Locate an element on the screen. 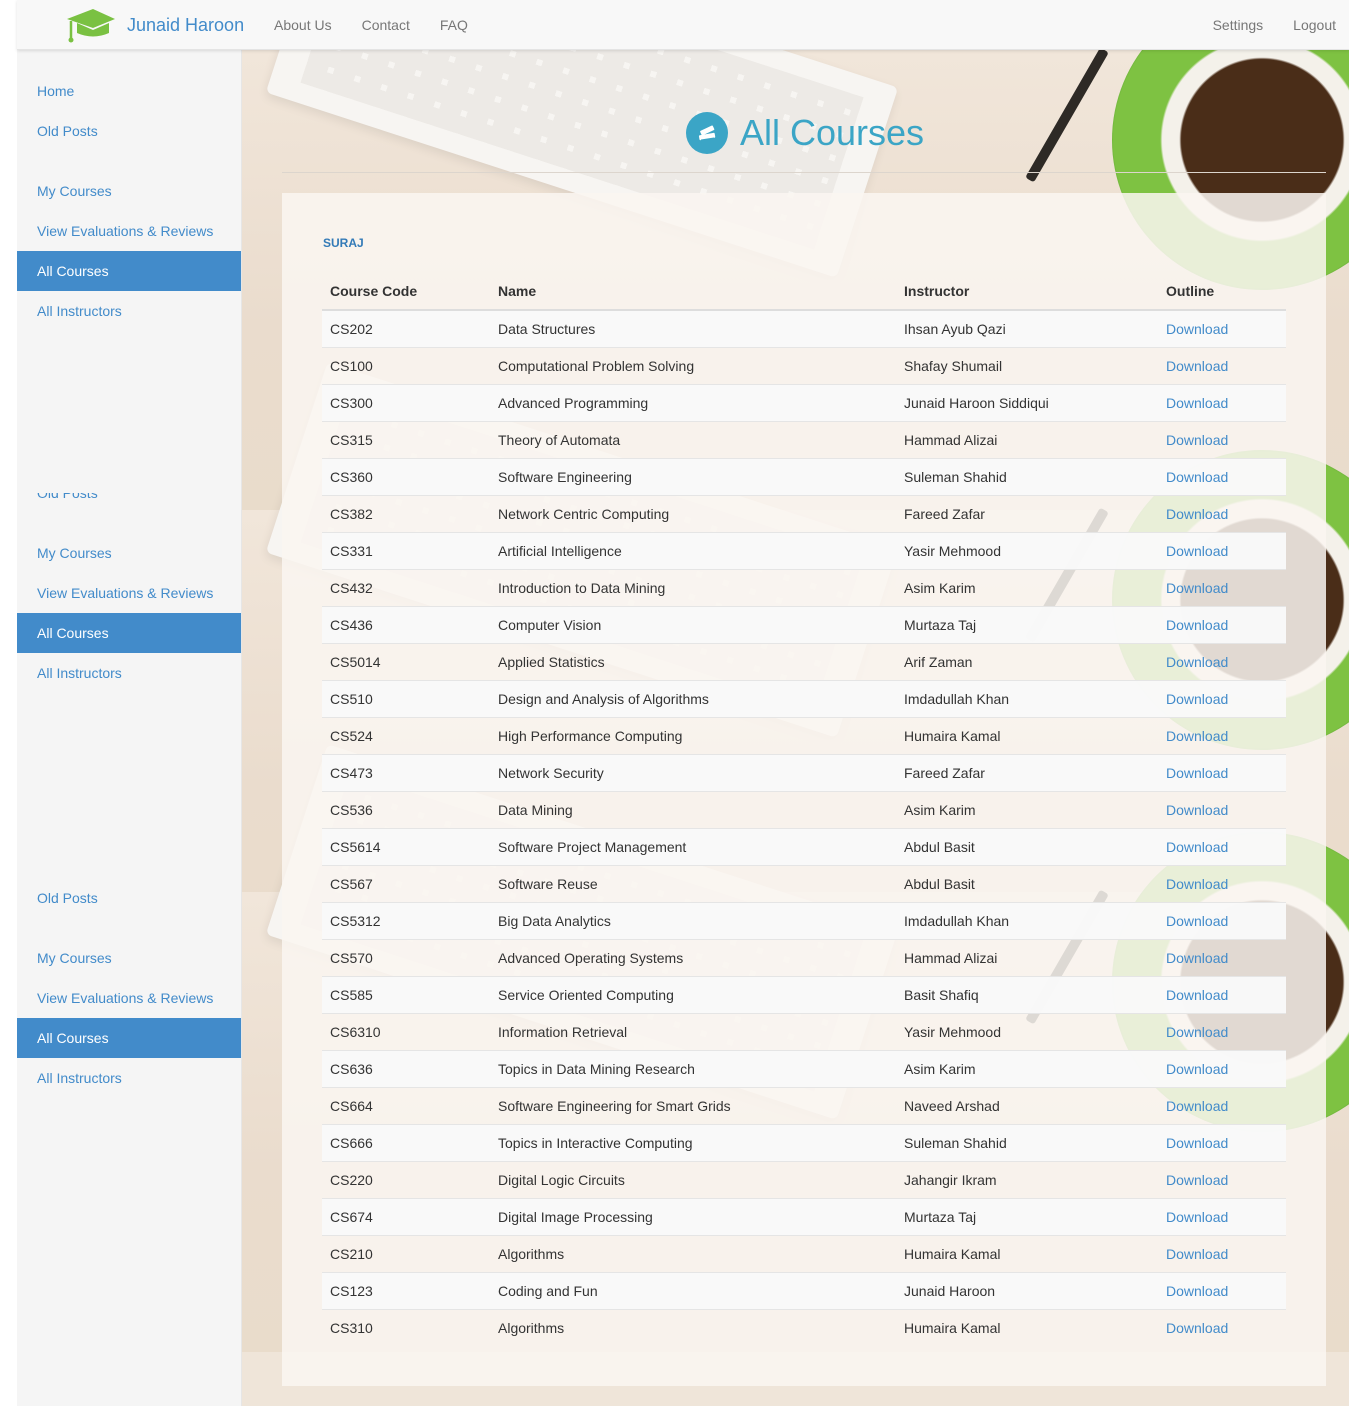 This screenshot has height=1406, width=1349. column-header-instructor: Instructor is located at coordinates (1027, 291).